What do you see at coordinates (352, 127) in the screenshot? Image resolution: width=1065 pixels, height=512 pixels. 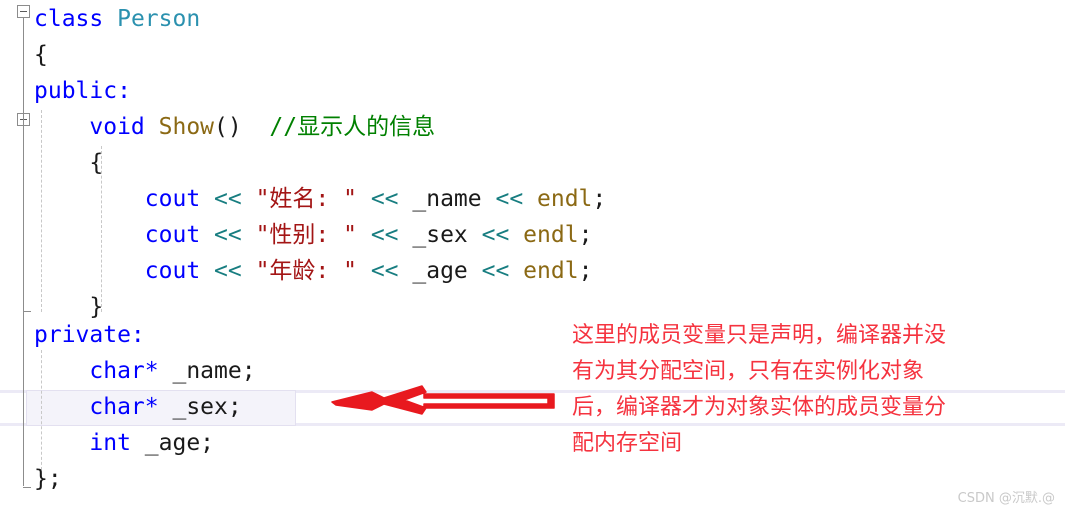 I see `token-comment: //显示人的信息` at bounding box center [352, 127].